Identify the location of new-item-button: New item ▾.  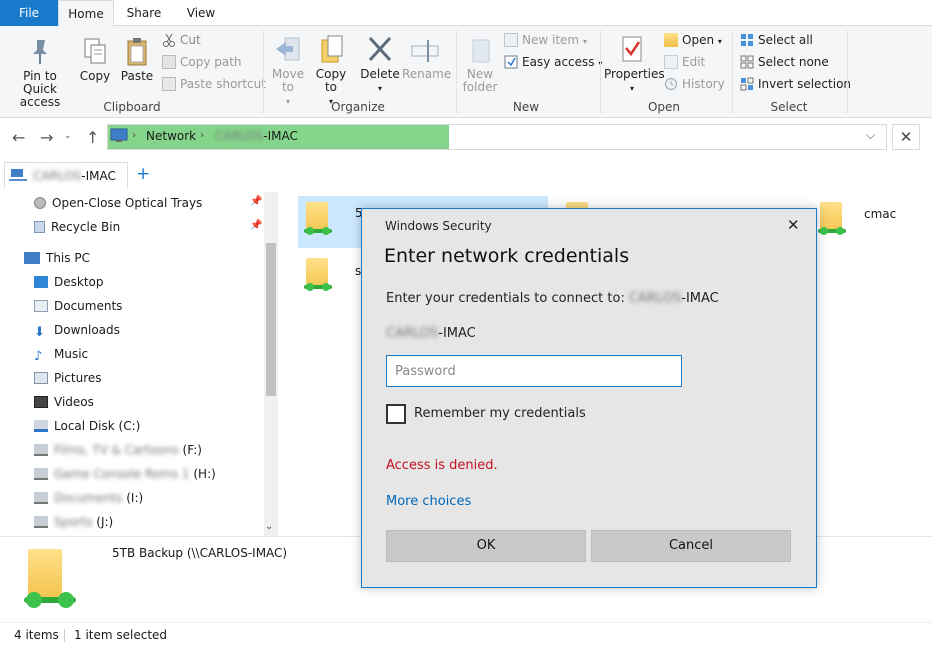
(545, 40).